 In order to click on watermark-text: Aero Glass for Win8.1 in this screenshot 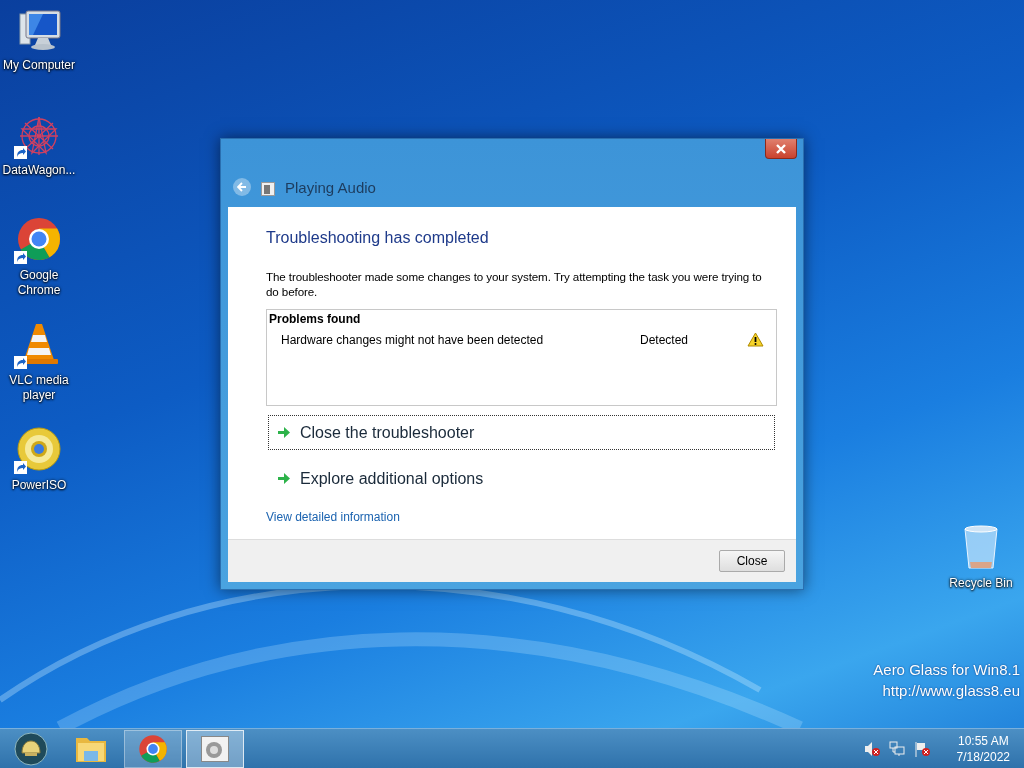, I will do `click(946, 670)`.